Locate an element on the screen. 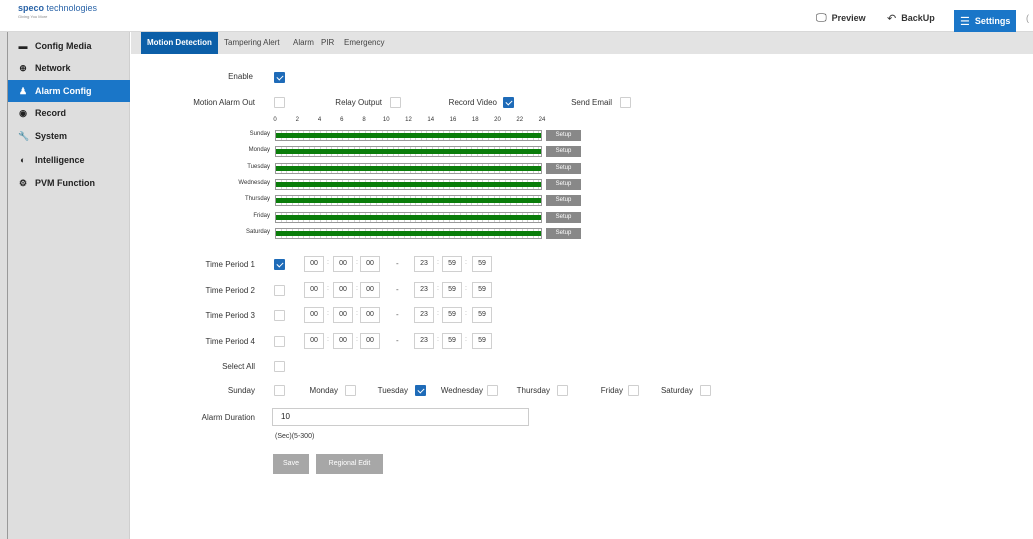  tab-pir: PIR is located at coordinates (327, 43).